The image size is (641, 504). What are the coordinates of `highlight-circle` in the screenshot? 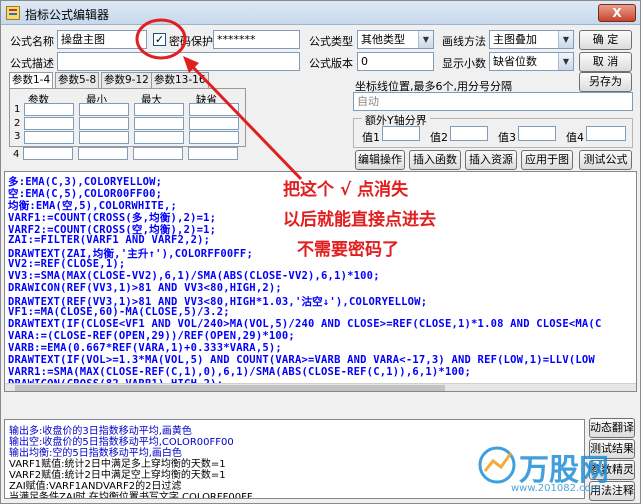 It's located at (161, 39).